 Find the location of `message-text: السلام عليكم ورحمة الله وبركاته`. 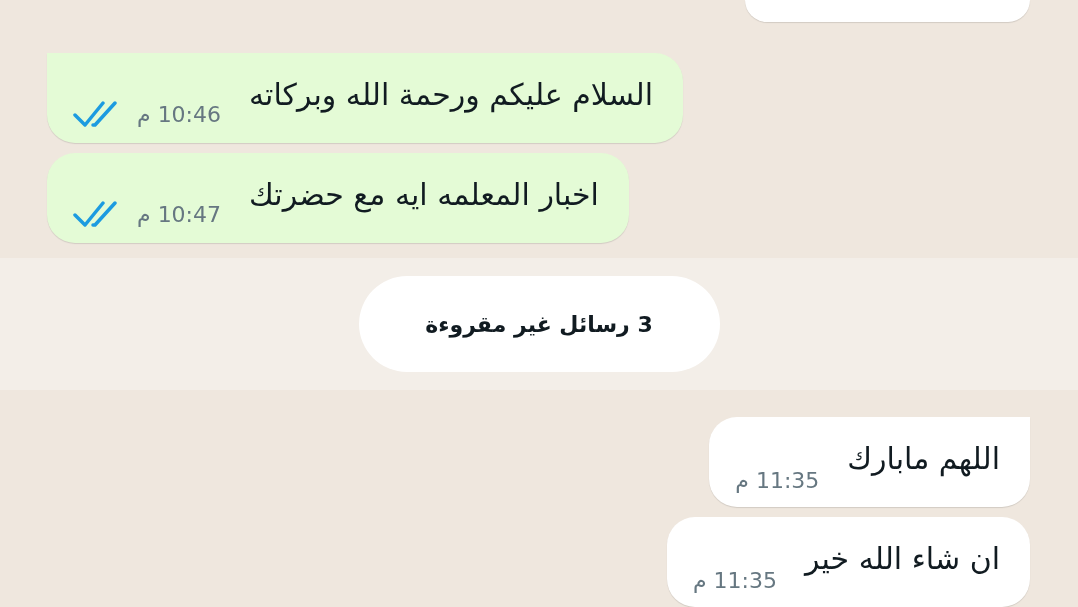

message-text: السلام عليكم ورحمة الله وبركاته is located at coordinates (451, 94).